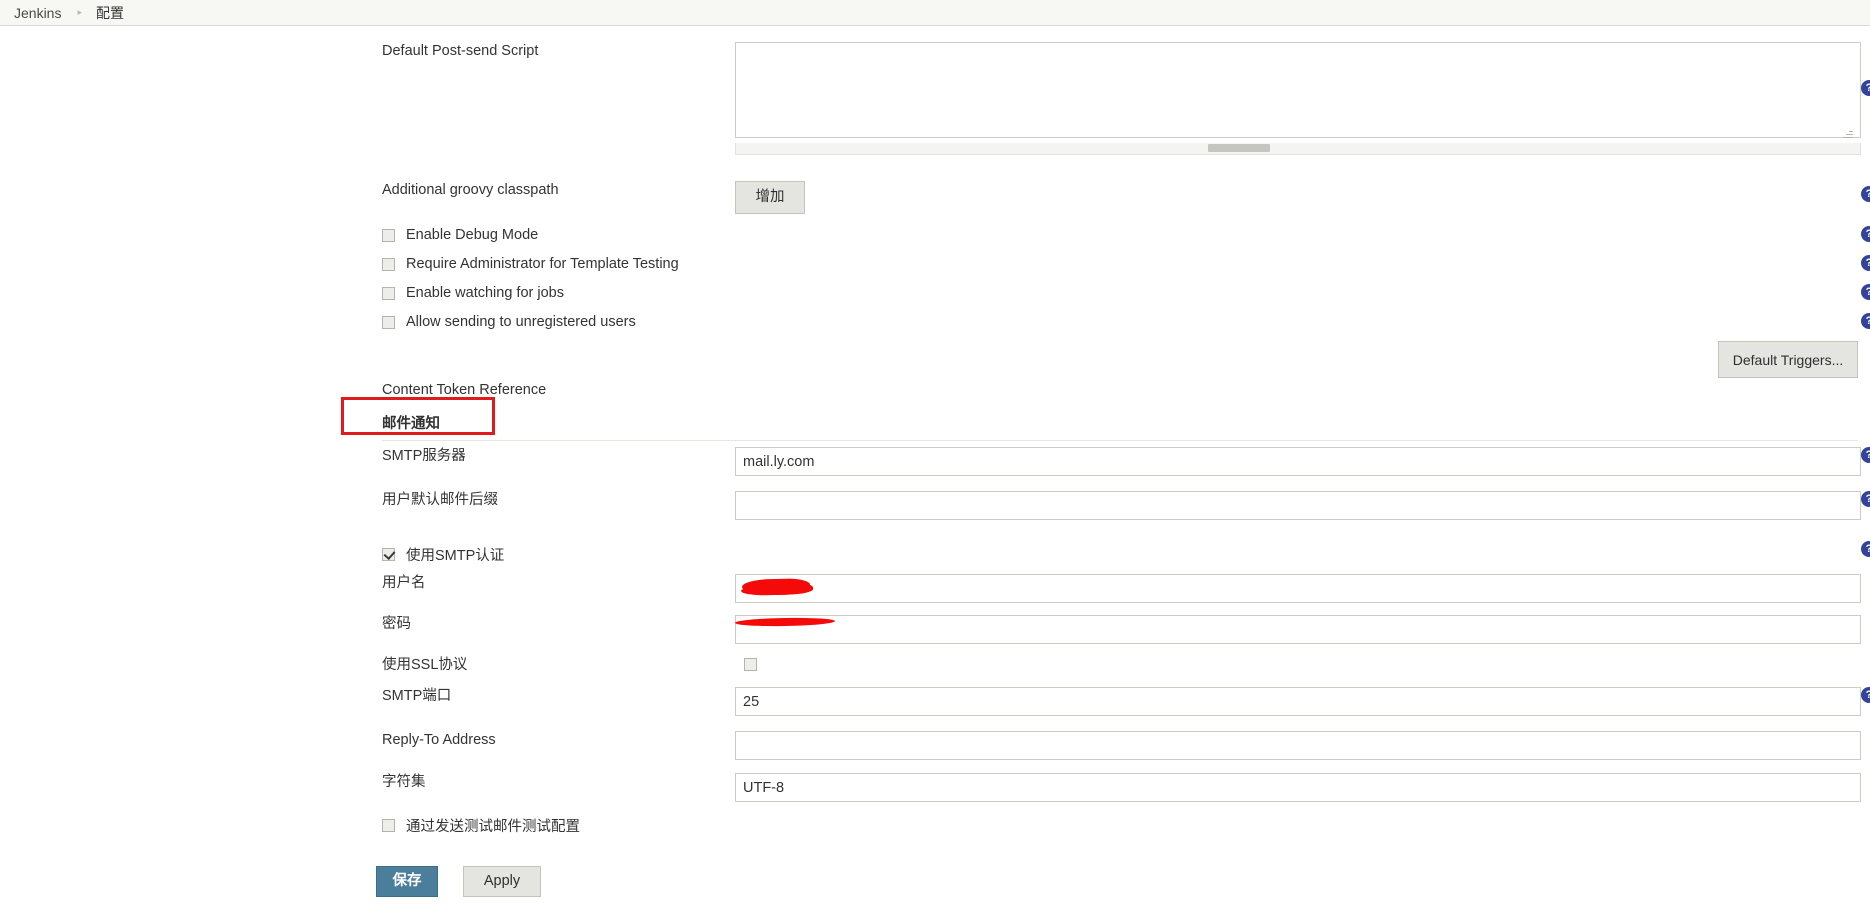  What do you see at coordinates (417, 696) in the screenshot?
I see `smtp-port-label: SMTP端口` at bounding box center [417, 696].